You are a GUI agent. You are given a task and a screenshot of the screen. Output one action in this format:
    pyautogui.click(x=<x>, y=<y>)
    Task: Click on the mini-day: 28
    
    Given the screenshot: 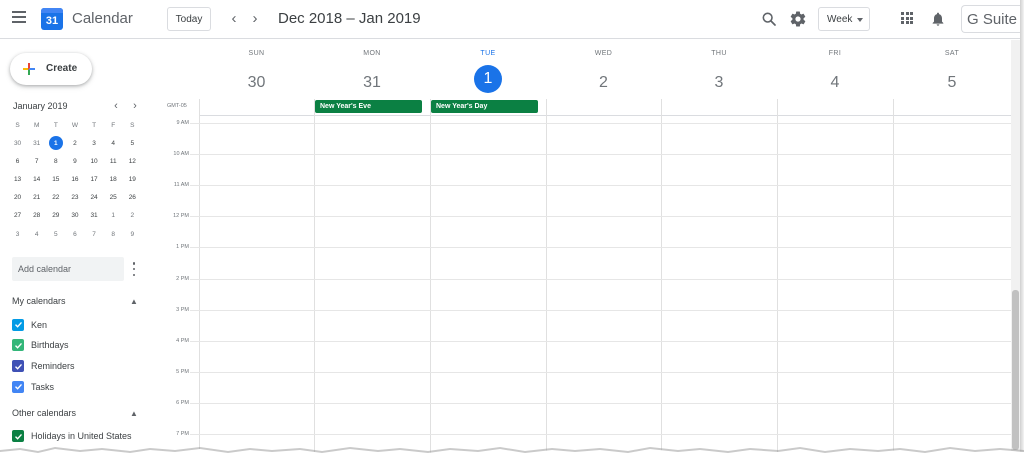 What is the action you would take?
    pyautogui.click(x=36, y=216)
    